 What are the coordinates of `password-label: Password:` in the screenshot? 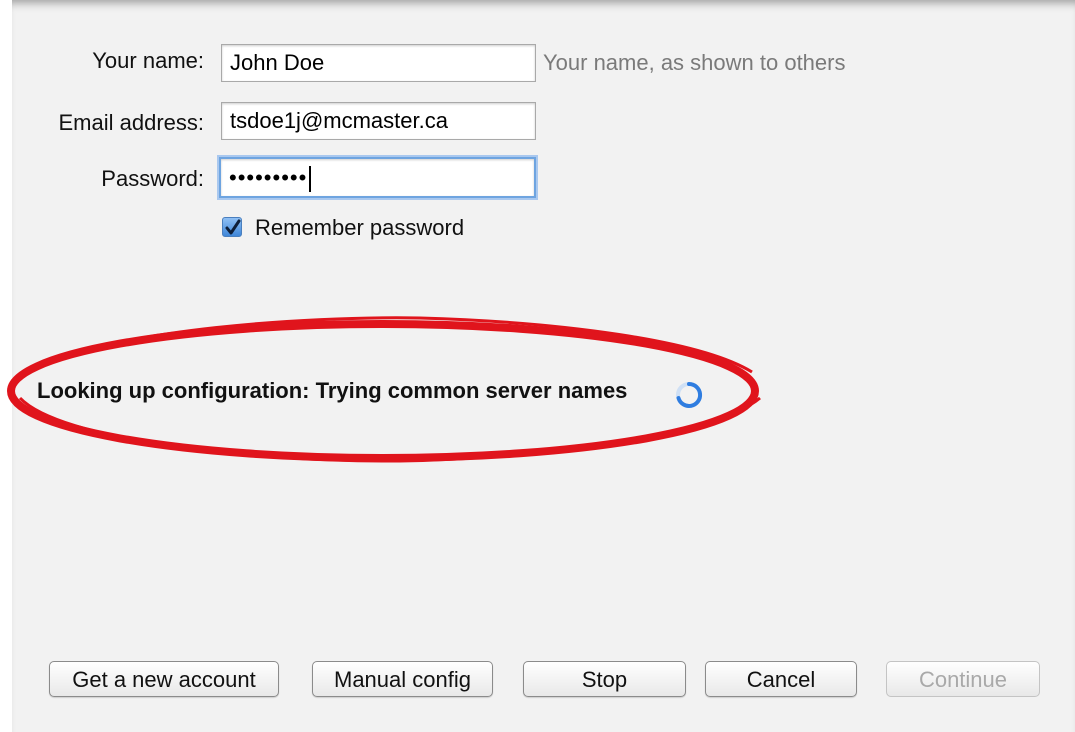 It's located at (152, 178).